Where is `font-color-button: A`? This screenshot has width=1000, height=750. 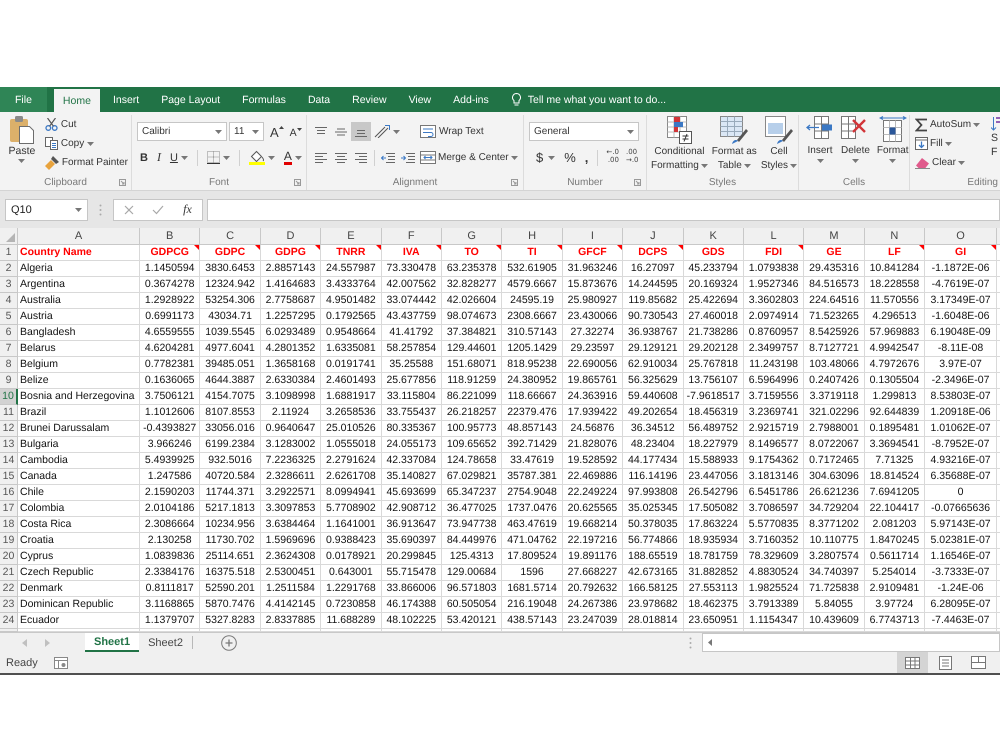
font-color-button: A is located at coordinates (292, 157).